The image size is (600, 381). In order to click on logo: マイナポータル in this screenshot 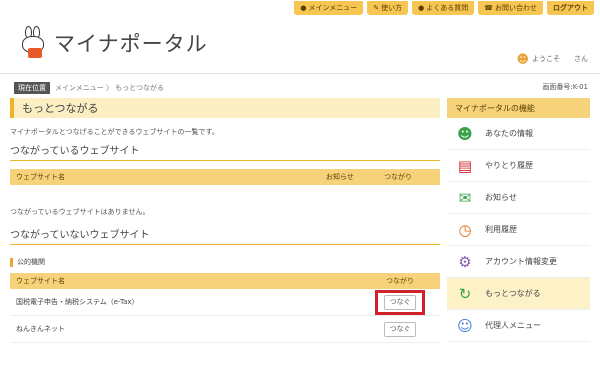, I will do `click(113, 43)`.